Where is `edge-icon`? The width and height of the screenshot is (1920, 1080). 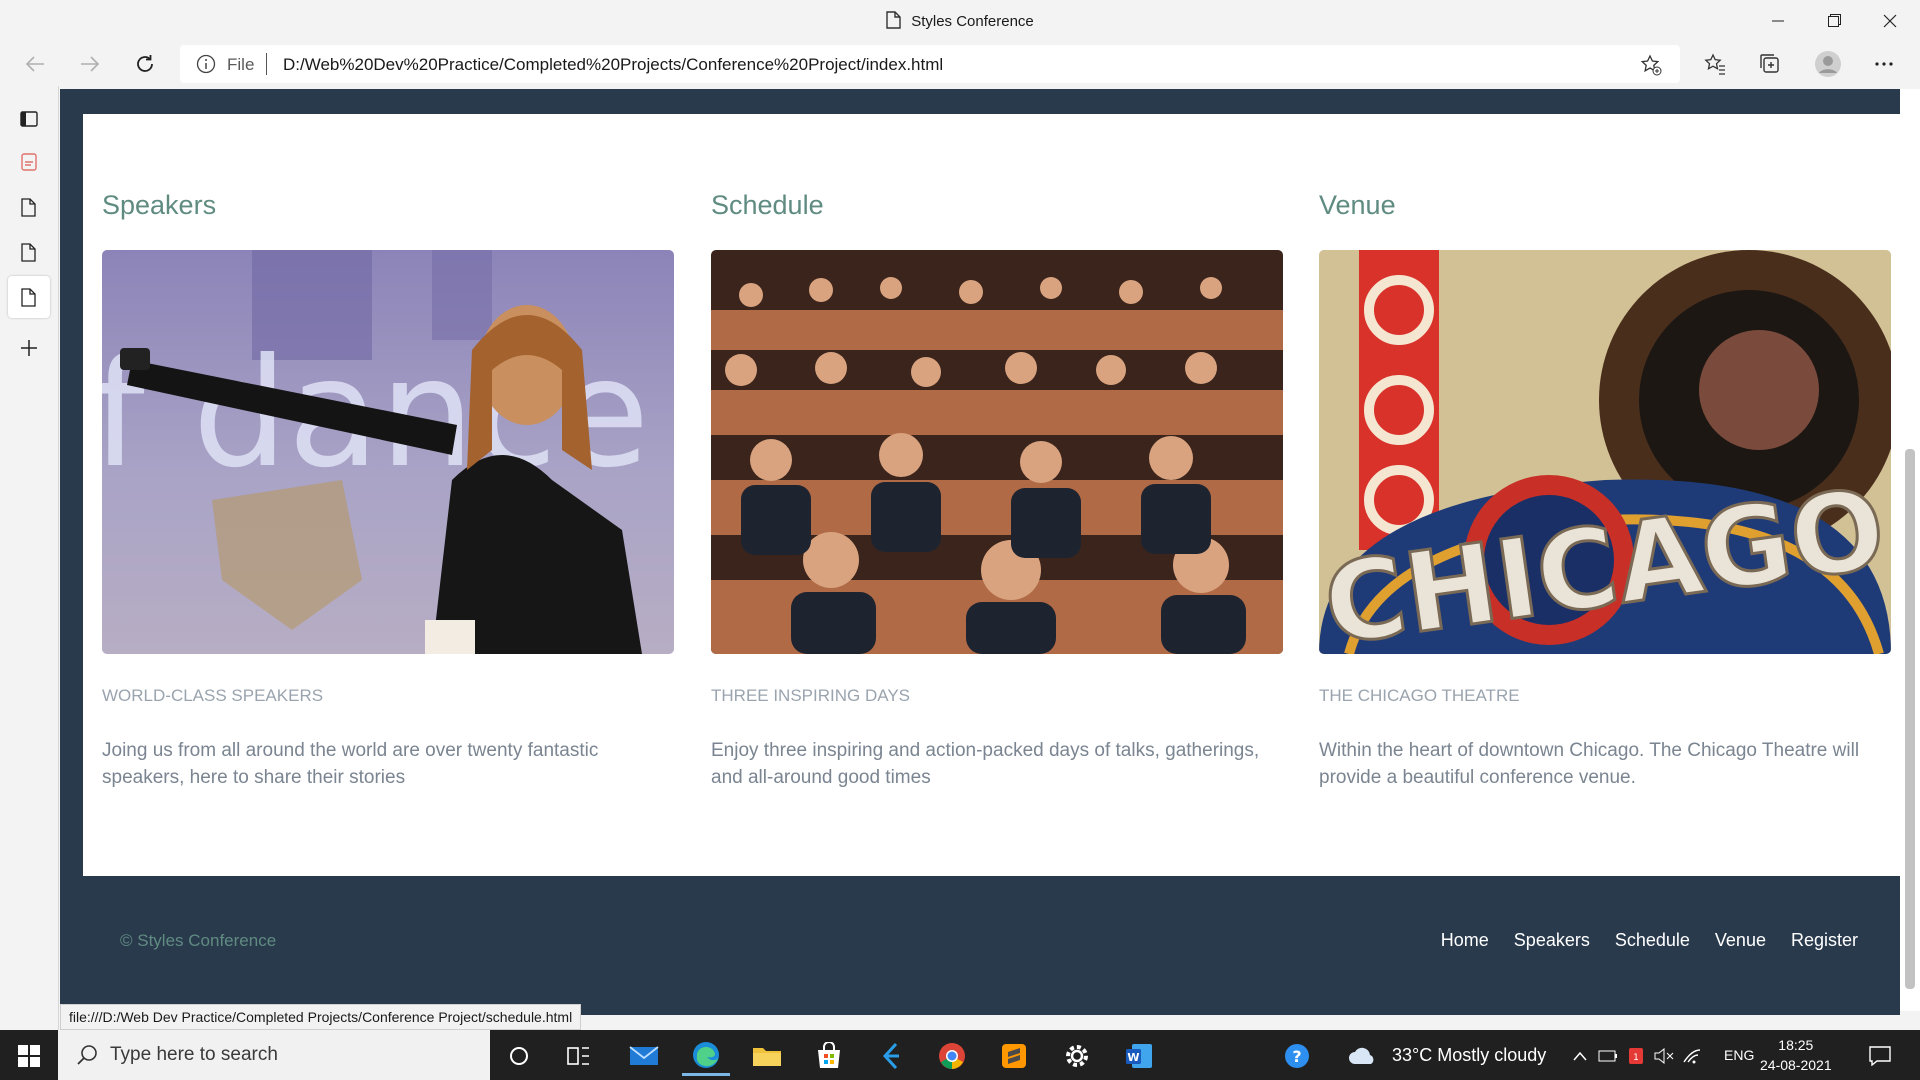 edge-icon is located at coordinates (706, 1054).